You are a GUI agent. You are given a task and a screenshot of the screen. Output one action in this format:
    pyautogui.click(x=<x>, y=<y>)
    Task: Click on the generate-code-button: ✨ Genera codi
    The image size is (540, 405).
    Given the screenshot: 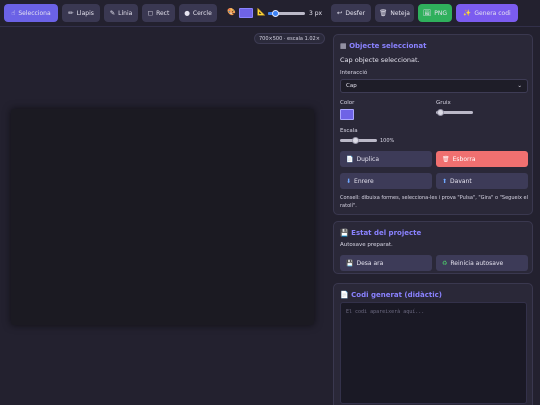 What is the action you would take?
    pyautogui.click(x=487, y=13)
    